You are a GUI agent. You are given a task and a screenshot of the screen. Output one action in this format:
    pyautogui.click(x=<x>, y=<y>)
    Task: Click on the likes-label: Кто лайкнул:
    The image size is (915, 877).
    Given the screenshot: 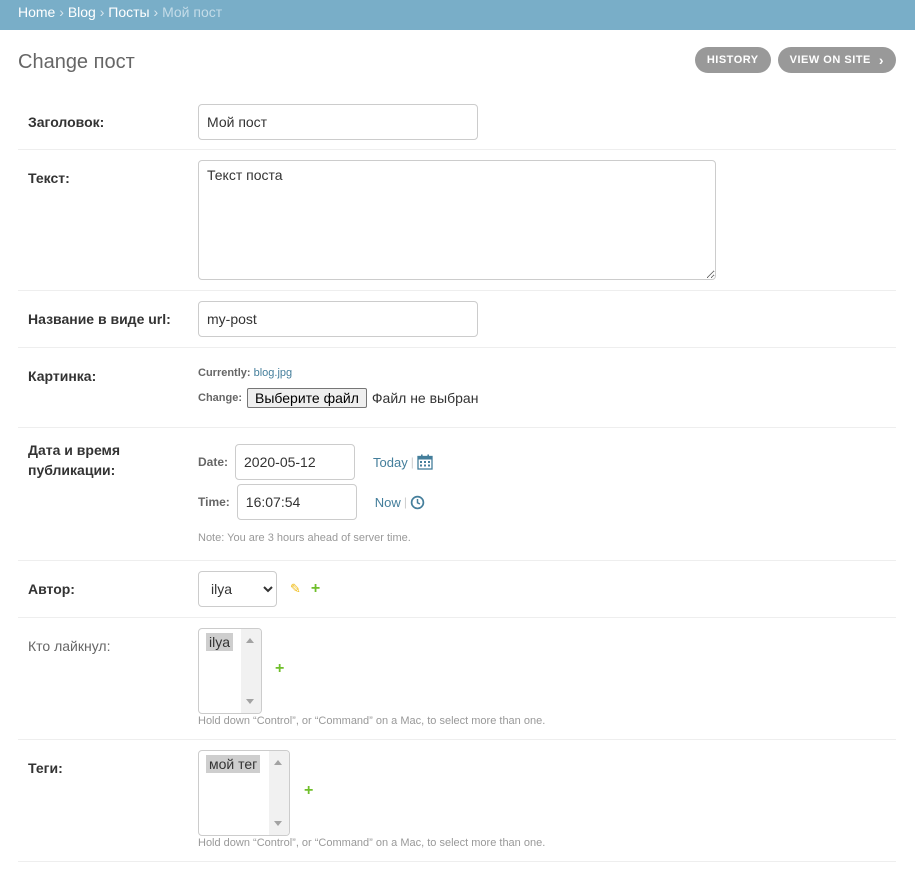 What is the action you would take?
    pyautogui.click(x=69, y=646)
    